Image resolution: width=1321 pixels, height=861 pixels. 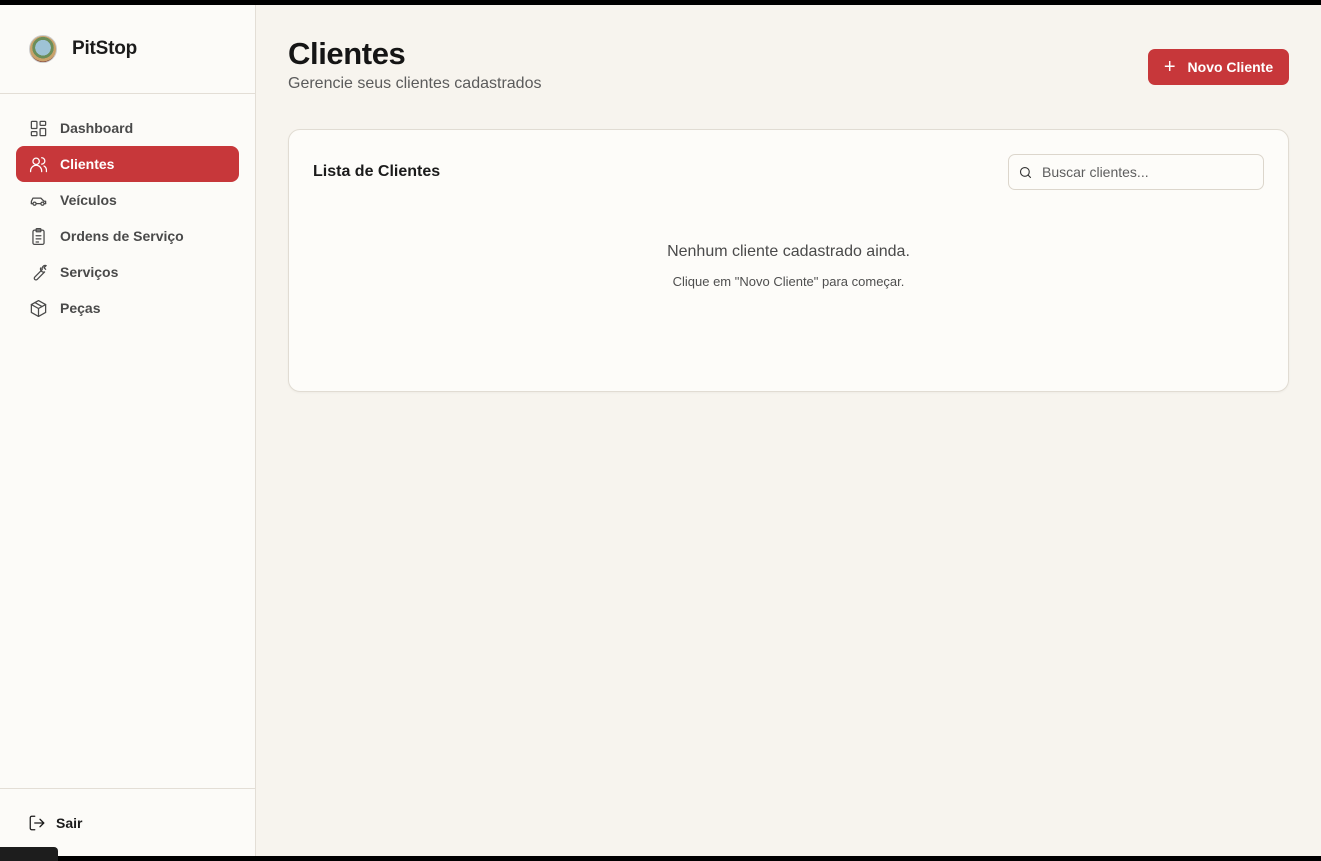 What do you see at coordinates (69, 822) in the screenshot?
I see `logout-label: Sair` at bounding box center [69, 822].